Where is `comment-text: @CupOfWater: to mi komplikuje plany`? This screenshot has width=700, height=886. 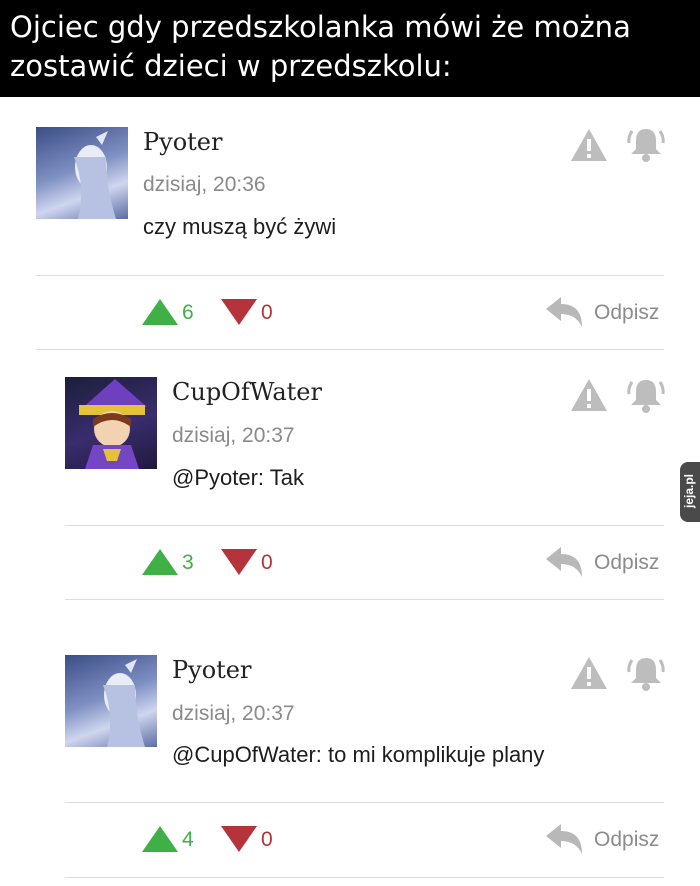 comment-text: @CupOfWater: to mi komplikuje plany is located at coordinates (358, 754).